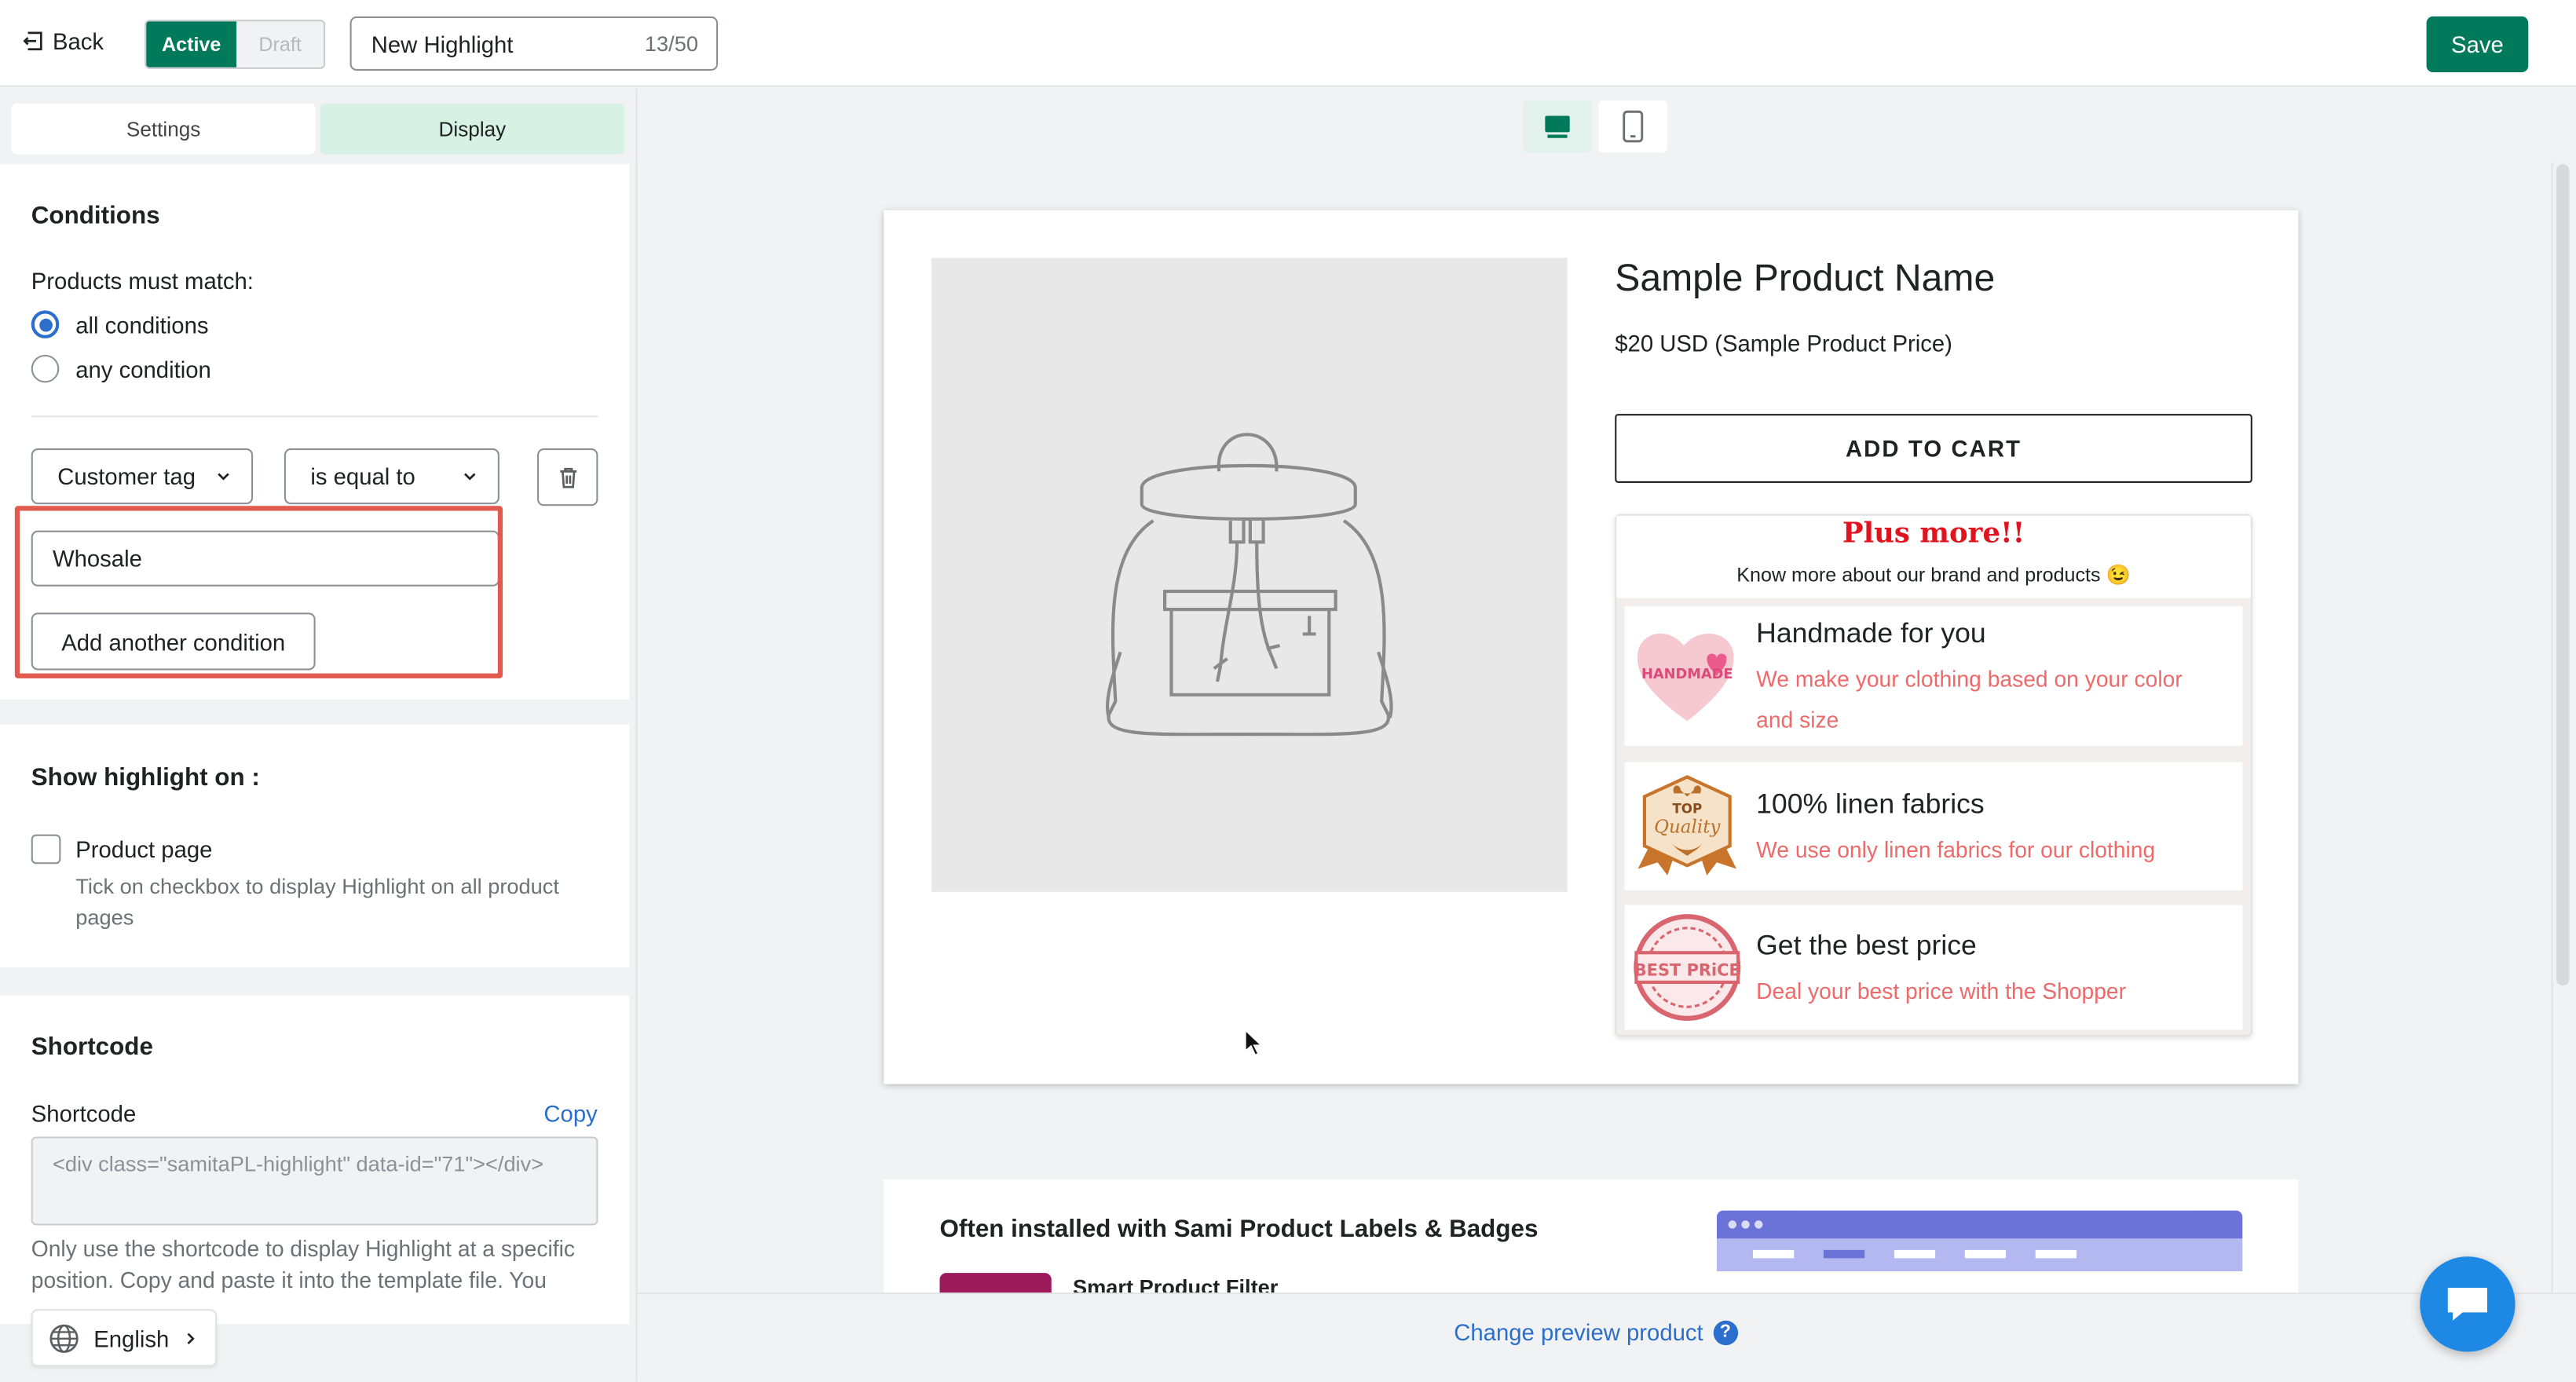 The width and height of the screenshot is (2576, 1382). I want to click on highlight-title-value: New Highlight, so click(442, 43).